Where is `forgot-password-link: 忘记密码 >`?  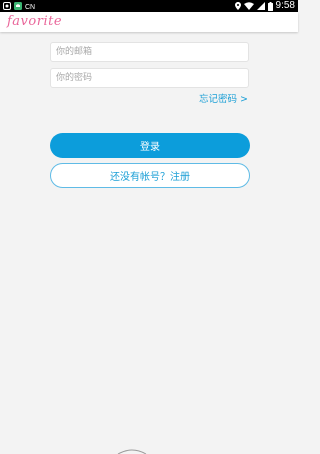 forgot-password-link: 忘记密码 > is located at coordinates (223, 100).